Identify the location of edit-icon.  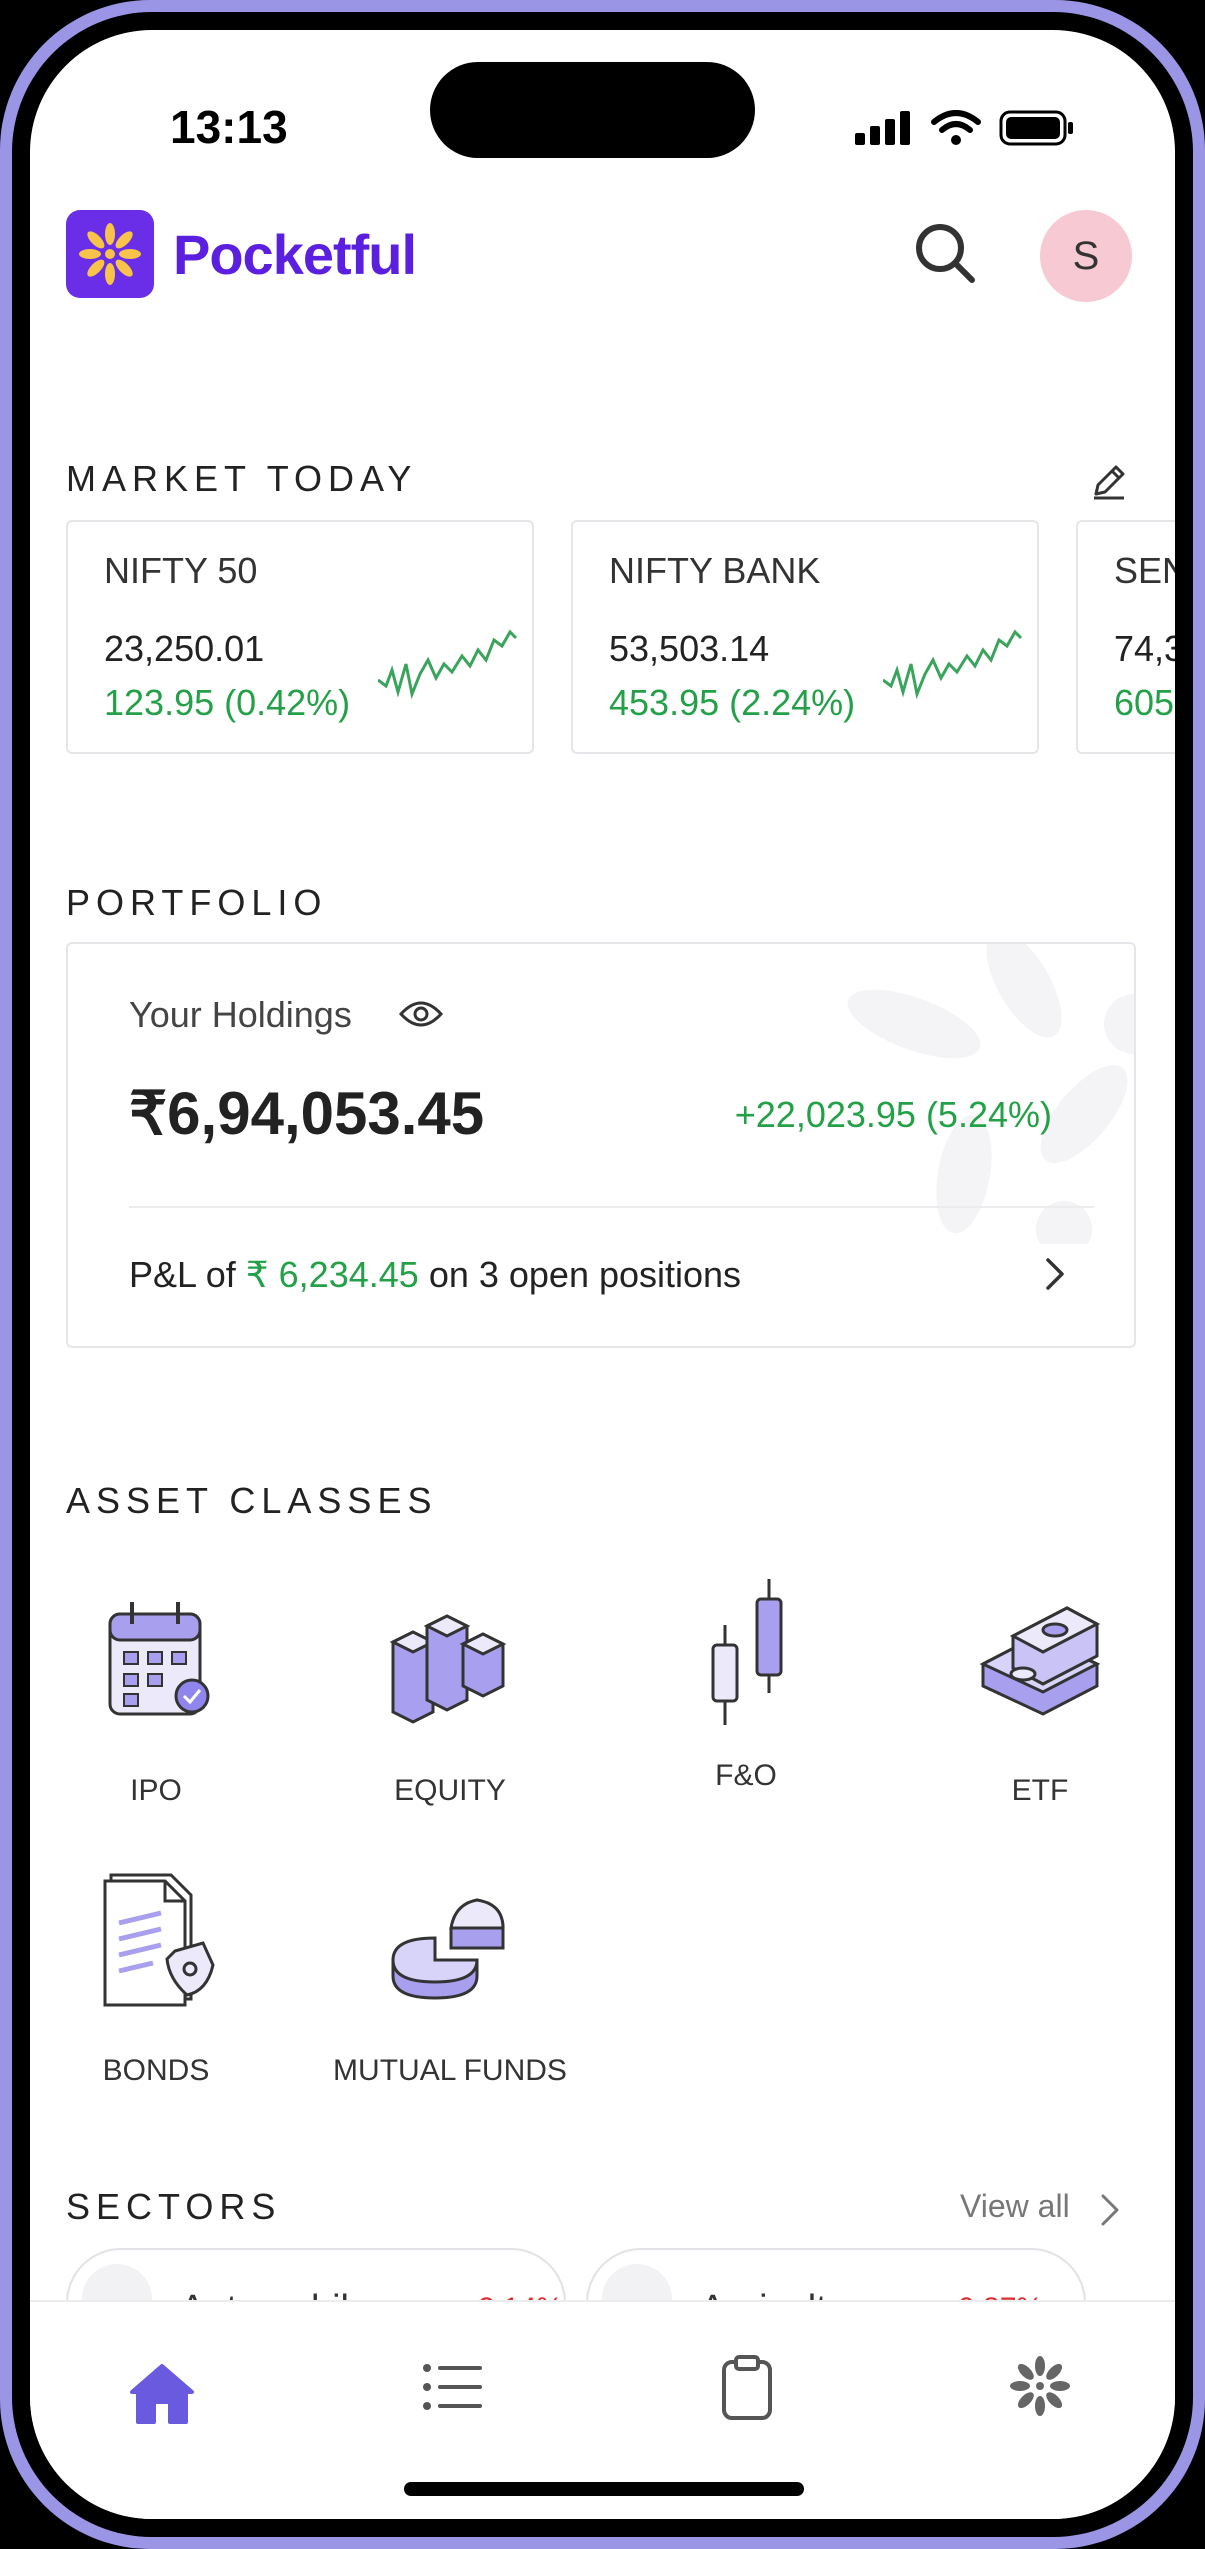
(1109, 481).